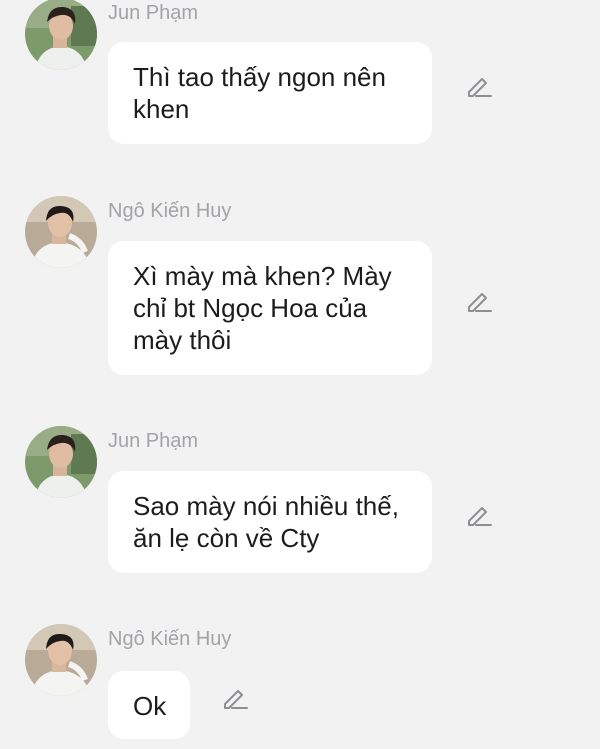 The width and height of the screenshot is (600, 749). I want to click on message-bubble: Ok, so click(149, 705).